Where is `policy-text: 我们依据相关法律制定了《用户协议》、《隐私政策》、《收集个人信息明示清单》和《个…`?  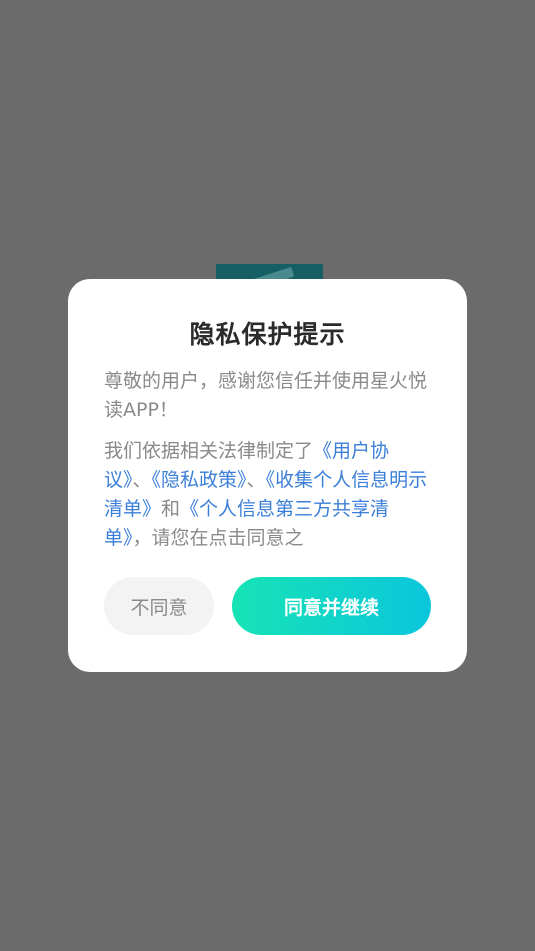
policy-text: 我们依据相关法律制定了《用户协议》、《隐私政策》、《收集个人信息明示清单》和《个… is located at coordinates (267, 495).